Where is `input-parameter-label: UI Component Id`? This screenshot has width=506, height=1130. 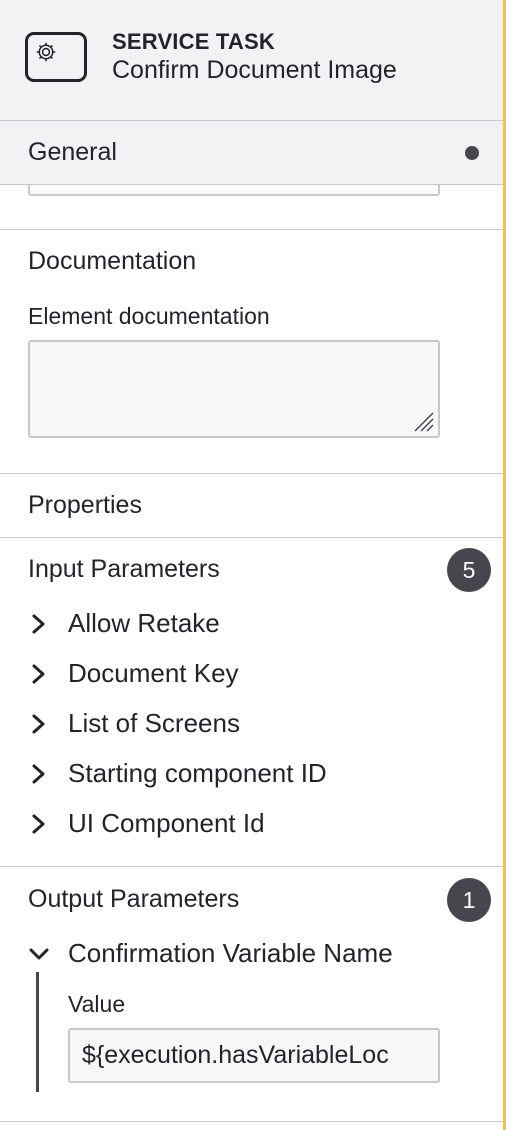
input-parameter-label: UI Component Id is located at coordinates (166, 823).